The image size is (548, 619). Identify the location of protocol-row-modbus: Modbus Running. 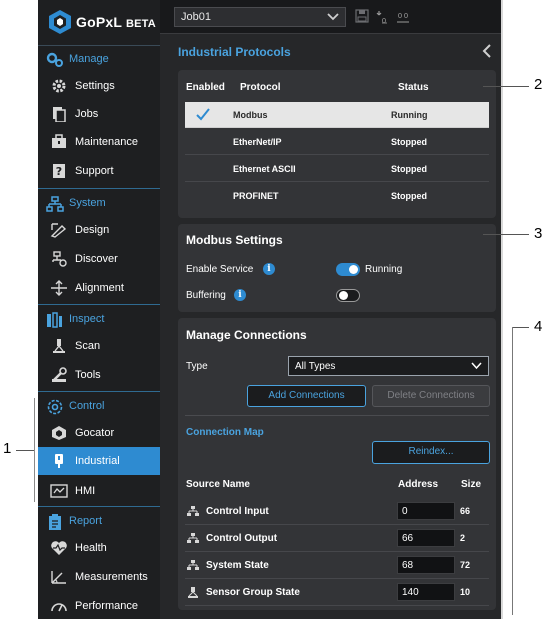
(337, 115).